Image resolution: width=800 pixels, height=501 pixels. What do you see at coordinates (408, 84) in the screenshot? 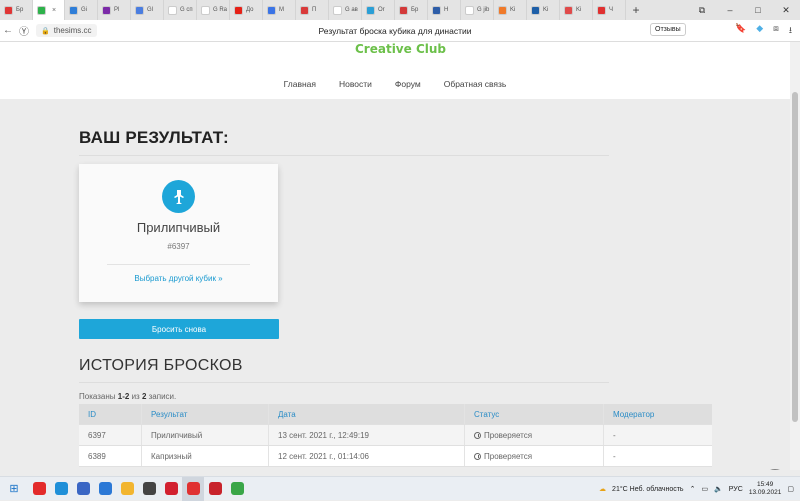
I see `nav-item-forum: Форум` at bounding box center [408, 84].